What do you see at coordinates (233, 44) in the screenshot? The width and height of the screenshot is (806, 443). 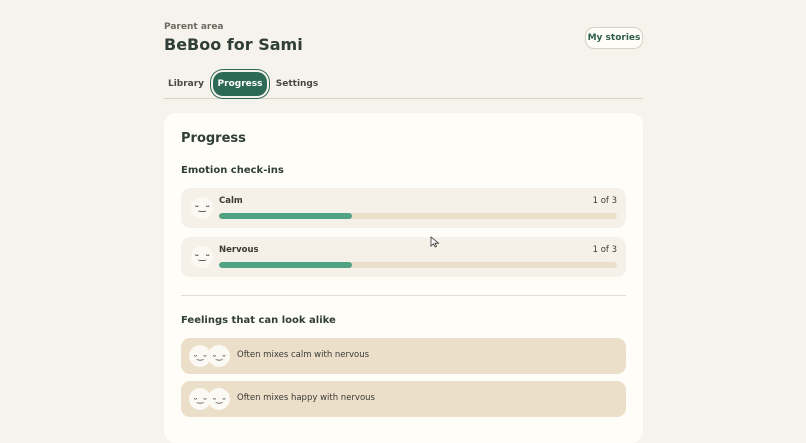 I see `page-title: BeBoo for Sami` at bounding box center [233, 44].